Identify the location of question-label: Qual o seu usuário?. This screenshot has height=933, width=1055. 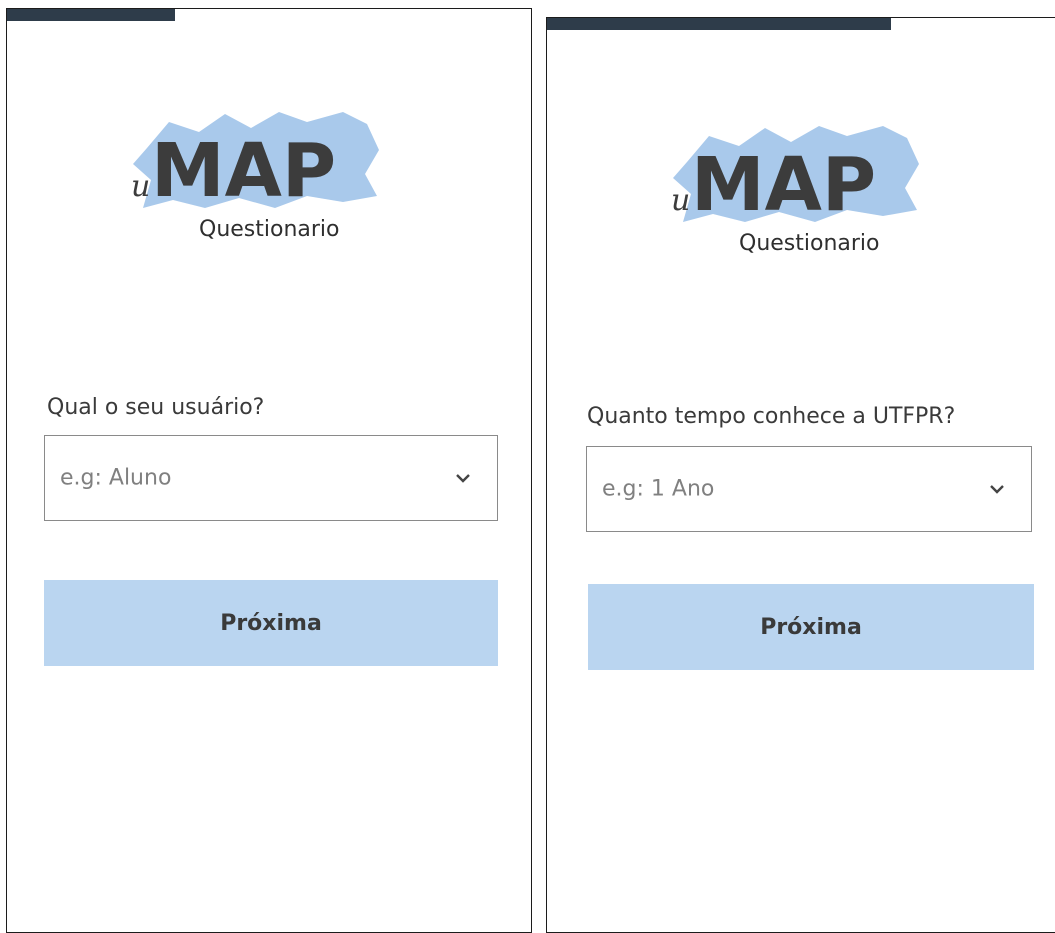
(156, 407).